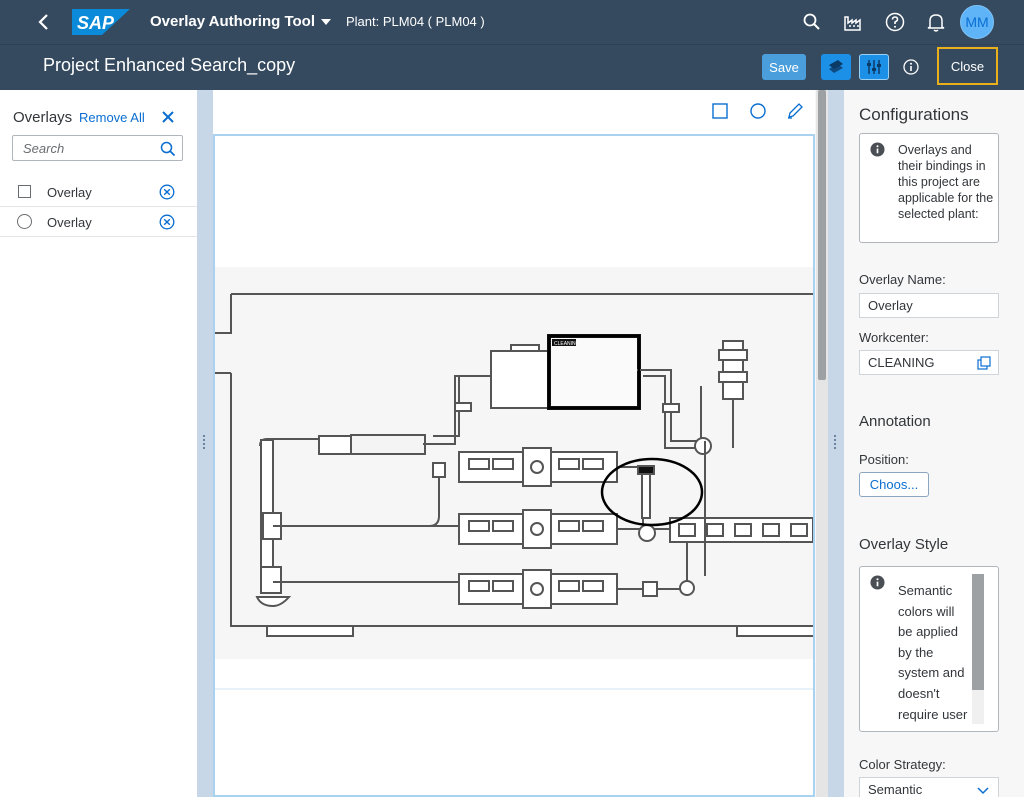  I want to click on help-icon, so click(895, 22).